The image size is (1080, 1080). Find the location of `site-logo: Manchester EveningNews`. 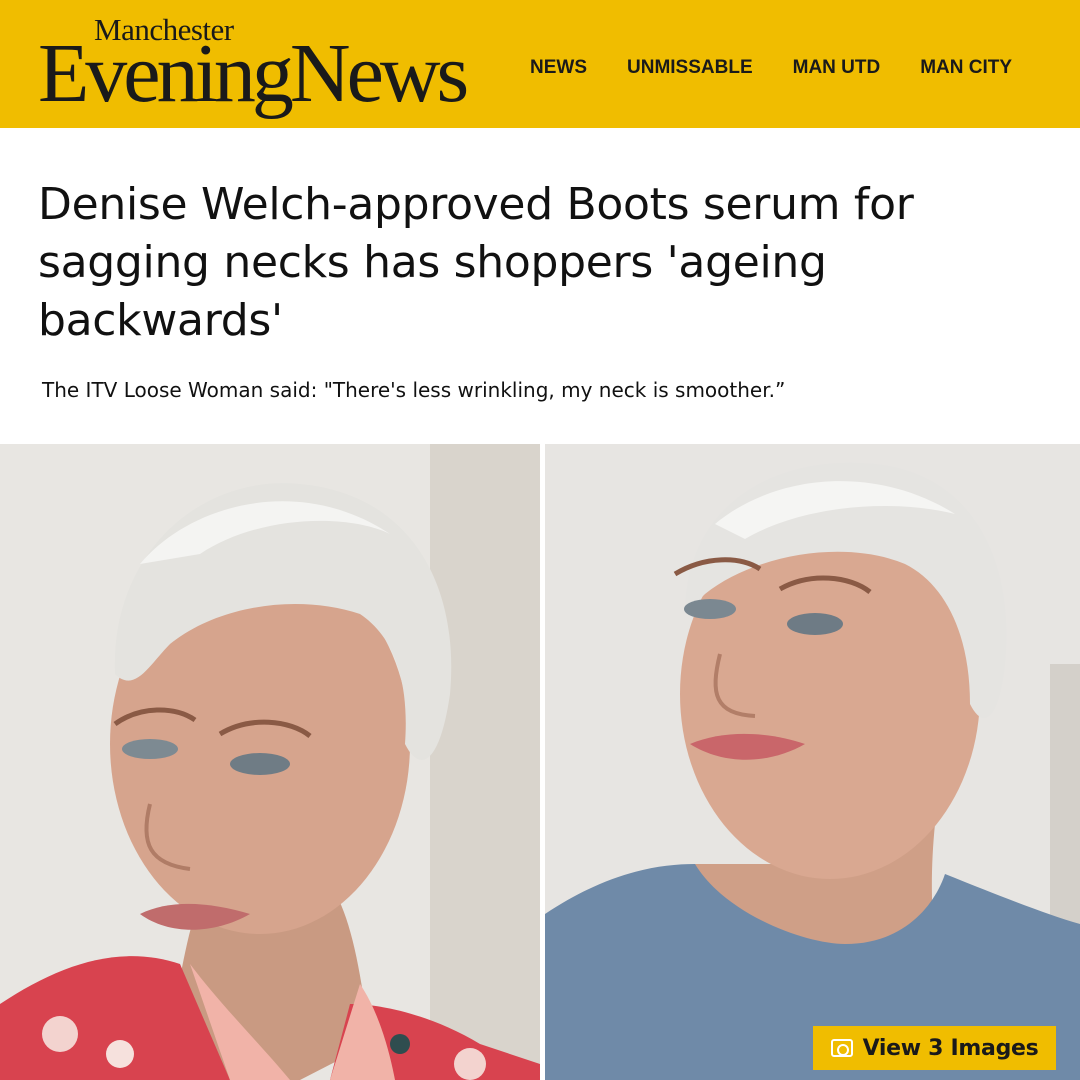

site-logo: Manchester EveningNews is located at coordinates (258, 64).